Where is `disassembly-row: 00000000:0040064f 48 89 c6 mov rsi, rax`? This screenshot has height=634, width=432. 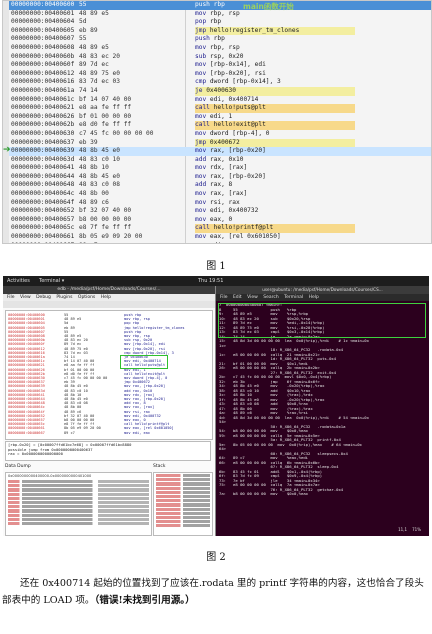 disassembly-row: 00000000:0040064f 48 89 c6 mov rsi, rax is located at coordinates (220, 203).